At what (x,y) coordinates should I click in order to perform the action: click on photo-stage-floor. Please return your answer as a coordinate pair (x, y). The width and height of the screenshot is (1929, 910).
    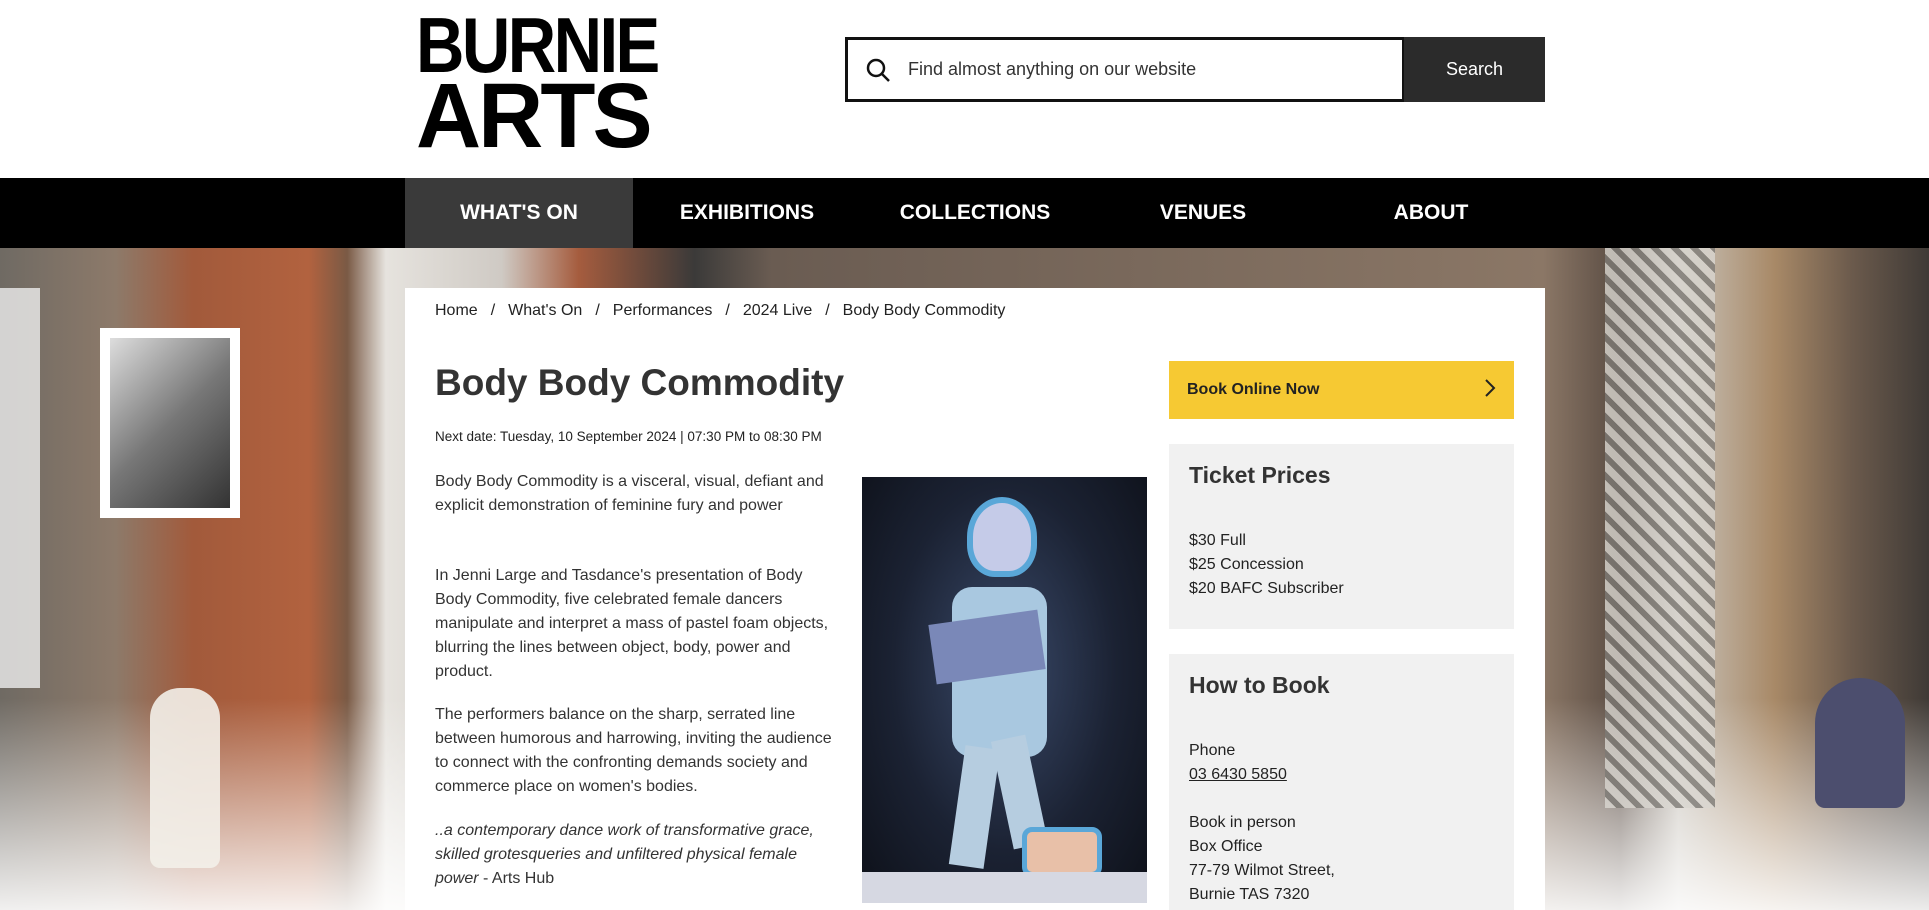
    Looking at the image, I should click on (1004, 887).